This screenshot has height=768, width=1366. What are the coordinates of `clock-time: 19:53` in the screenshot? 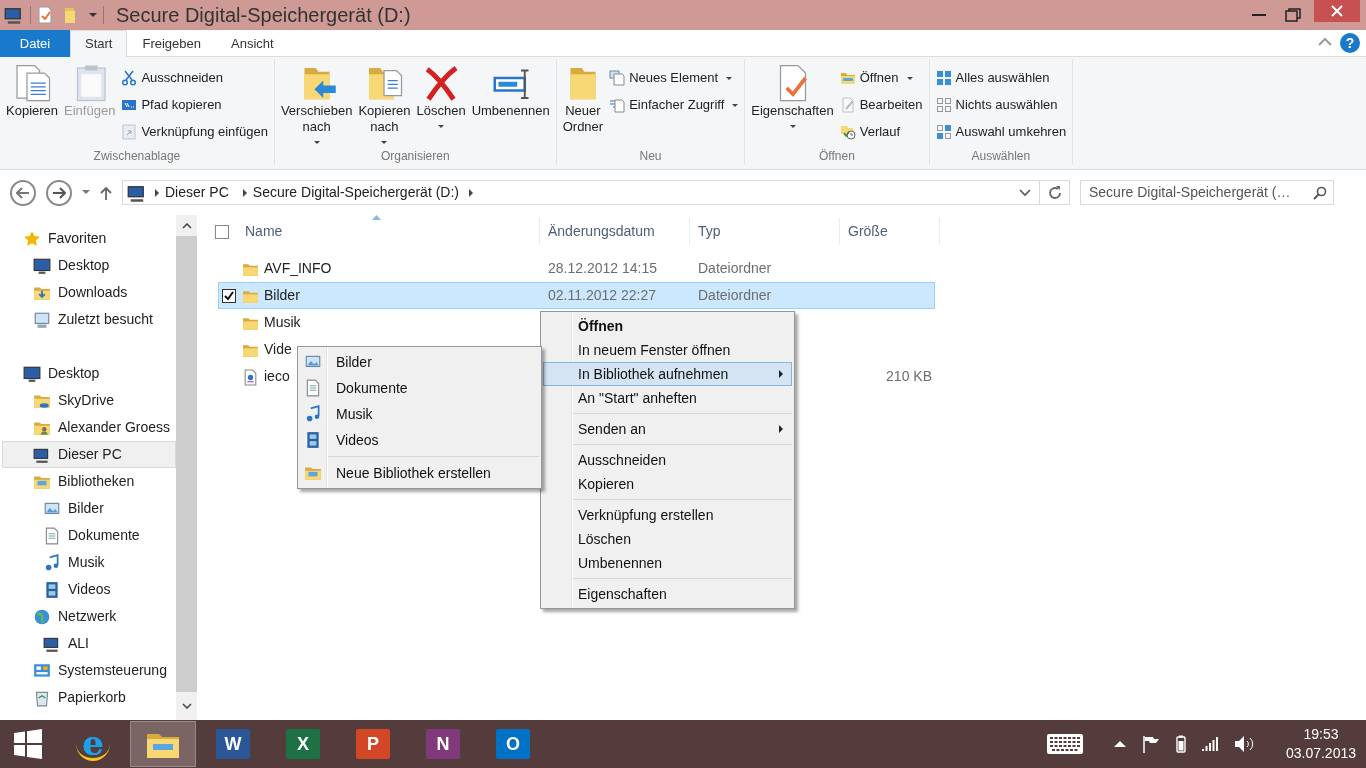 It's located at (1320, 734).